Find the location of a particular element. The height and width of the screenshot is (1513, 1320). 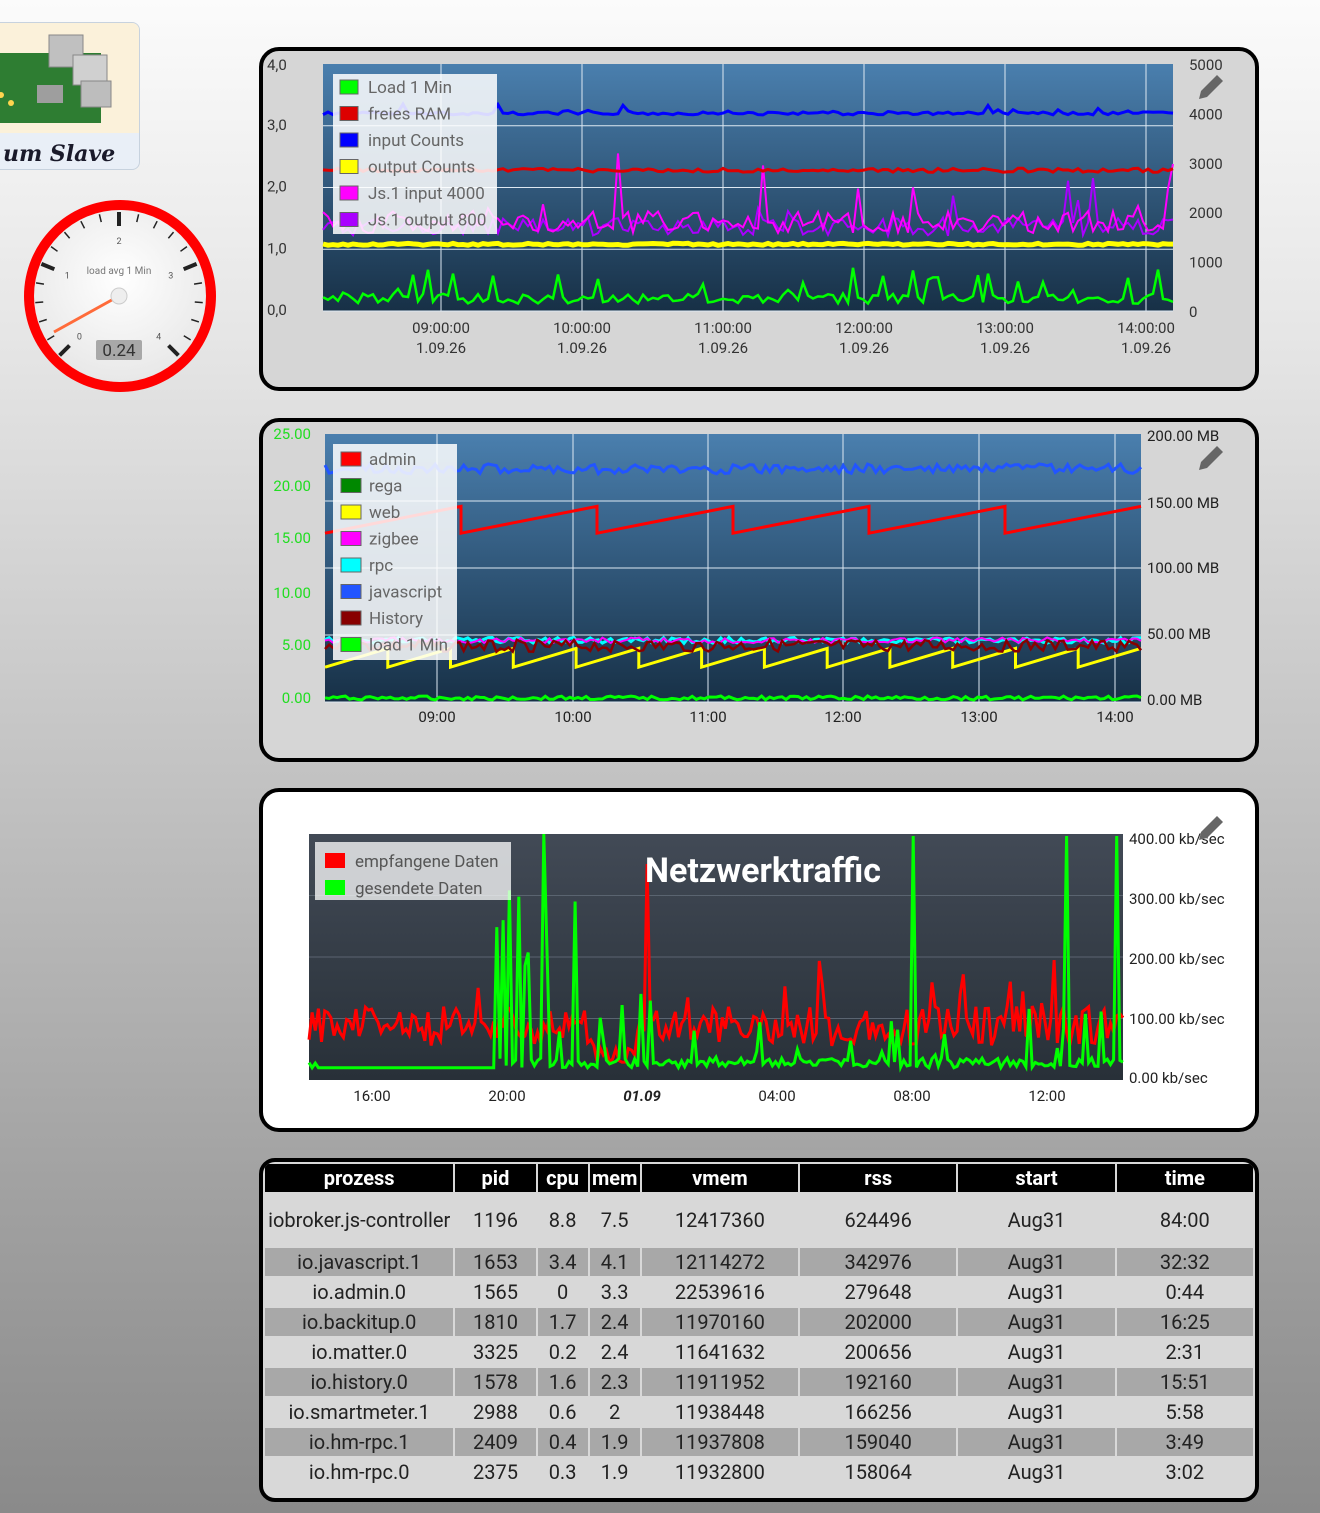

cell-vmem: 11932800 is located at coordinates (720, 1472).